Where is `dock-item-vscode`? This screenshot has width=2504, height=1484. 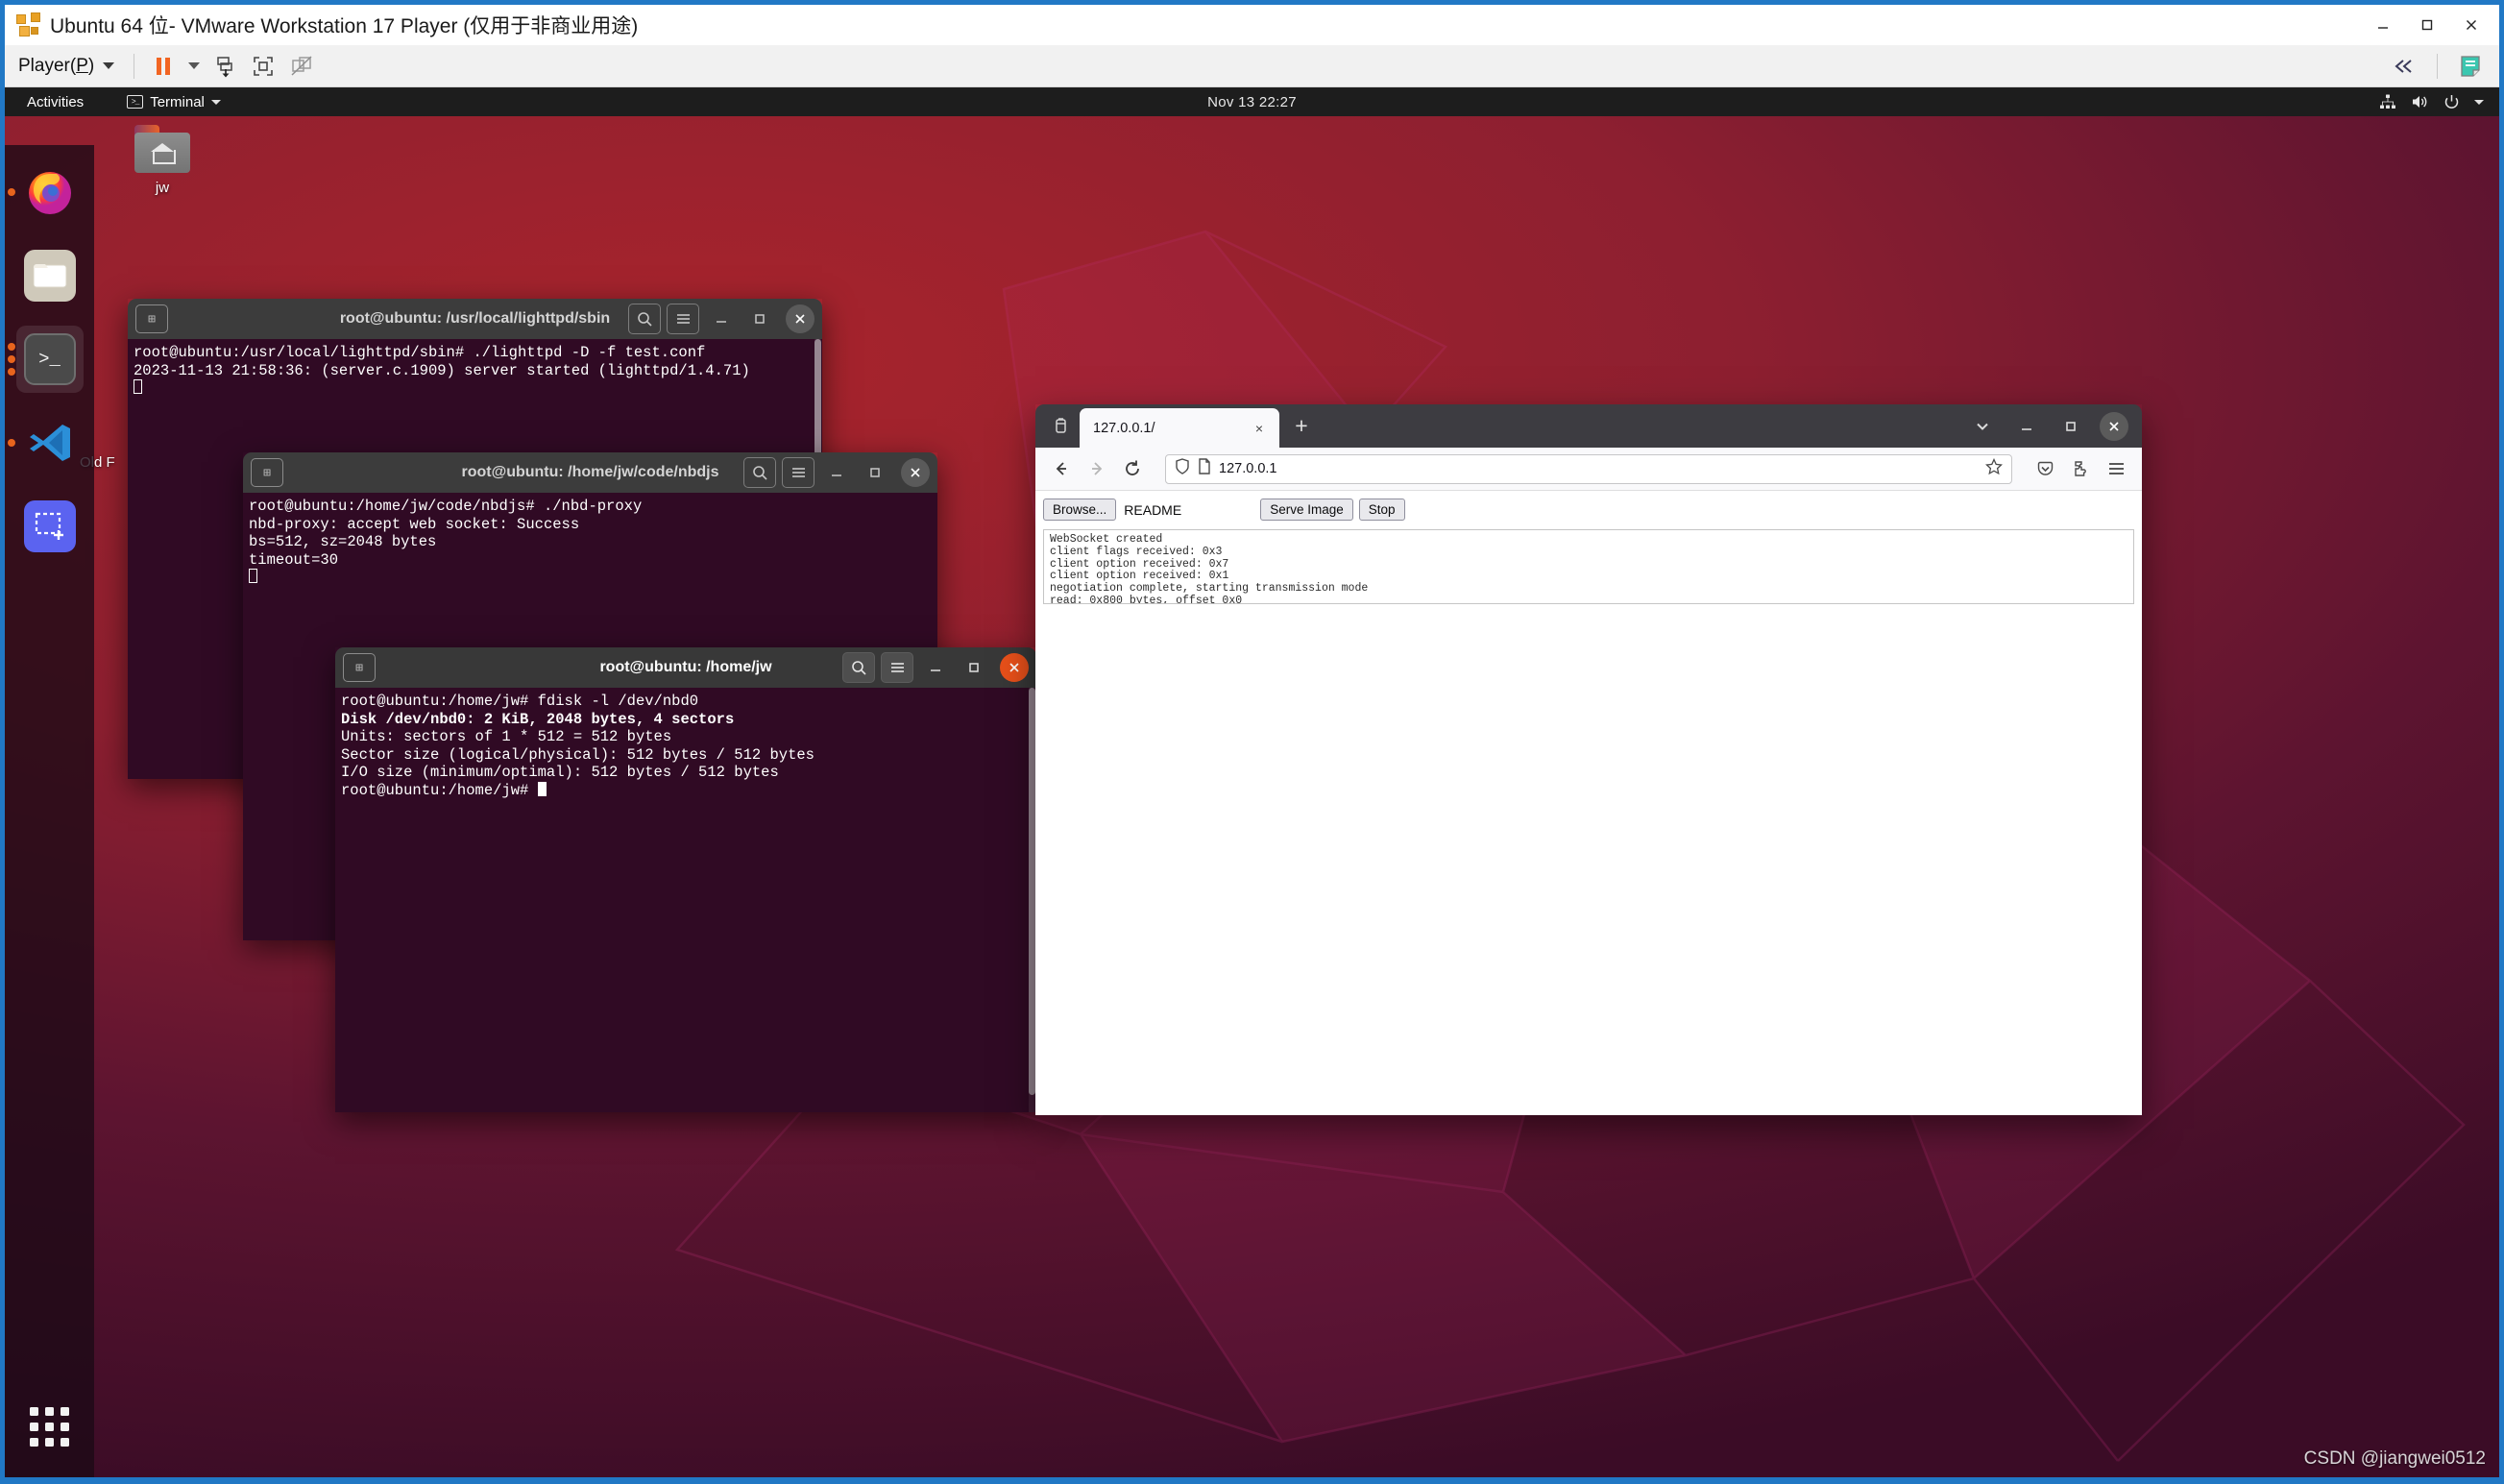
dock-item-vscode is located at coordinates (45, 442).